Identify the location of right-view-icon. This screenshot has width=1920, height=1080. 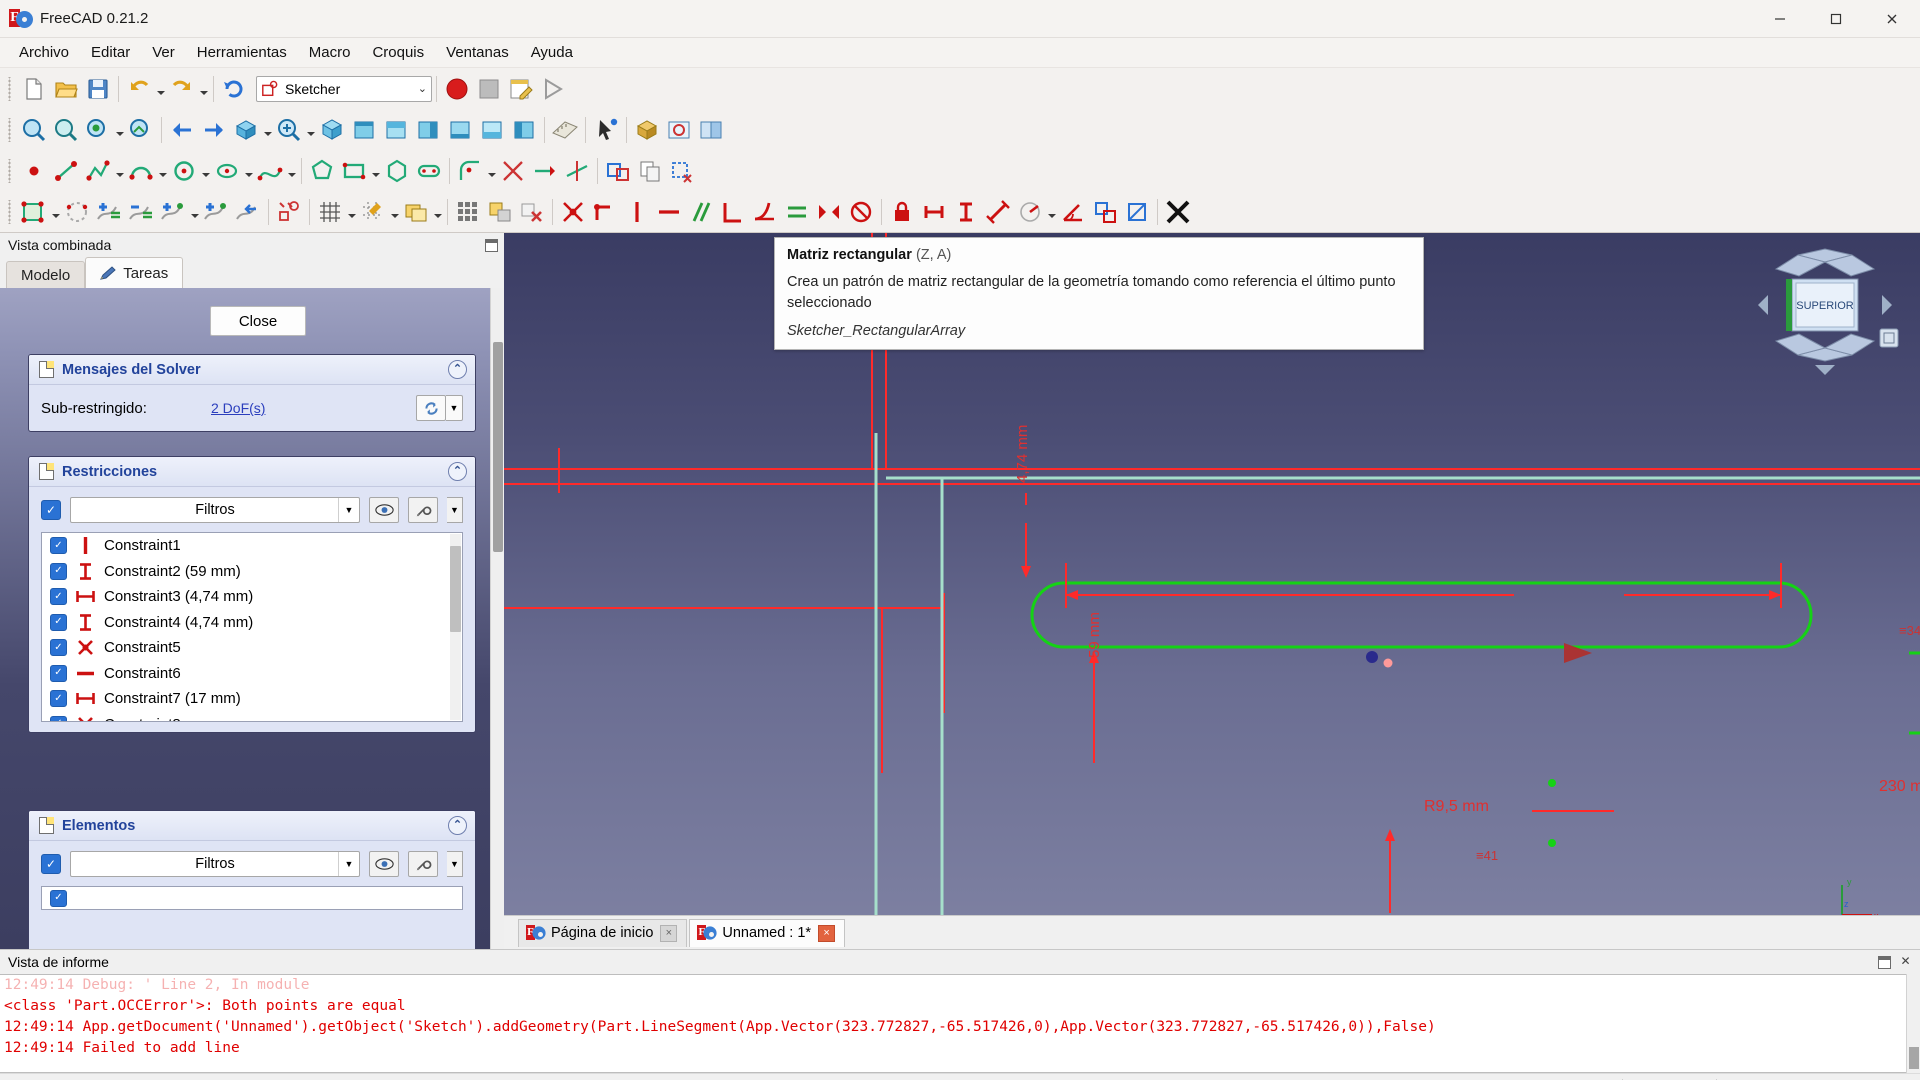
(428, 130).